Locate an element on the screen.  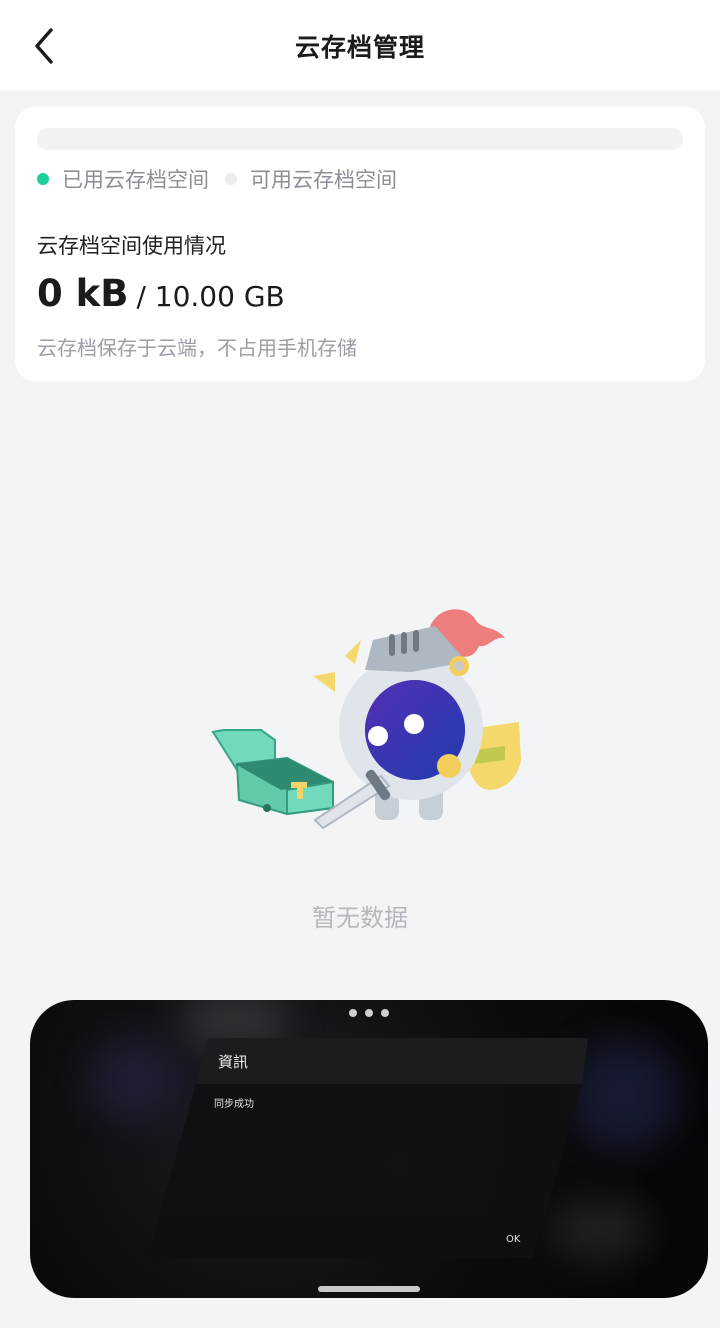
page-title: 云存档管理 is located at coordinates (359, 47).